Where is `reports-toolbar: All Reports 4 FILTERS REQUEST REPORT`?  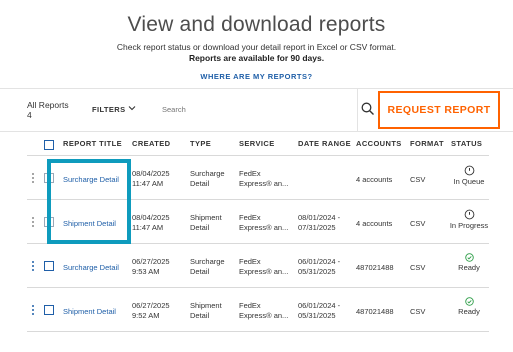
reports-toolbar: All Reports 4 FILTERS REQUEST REPORT is located at coordinates (256, 110).